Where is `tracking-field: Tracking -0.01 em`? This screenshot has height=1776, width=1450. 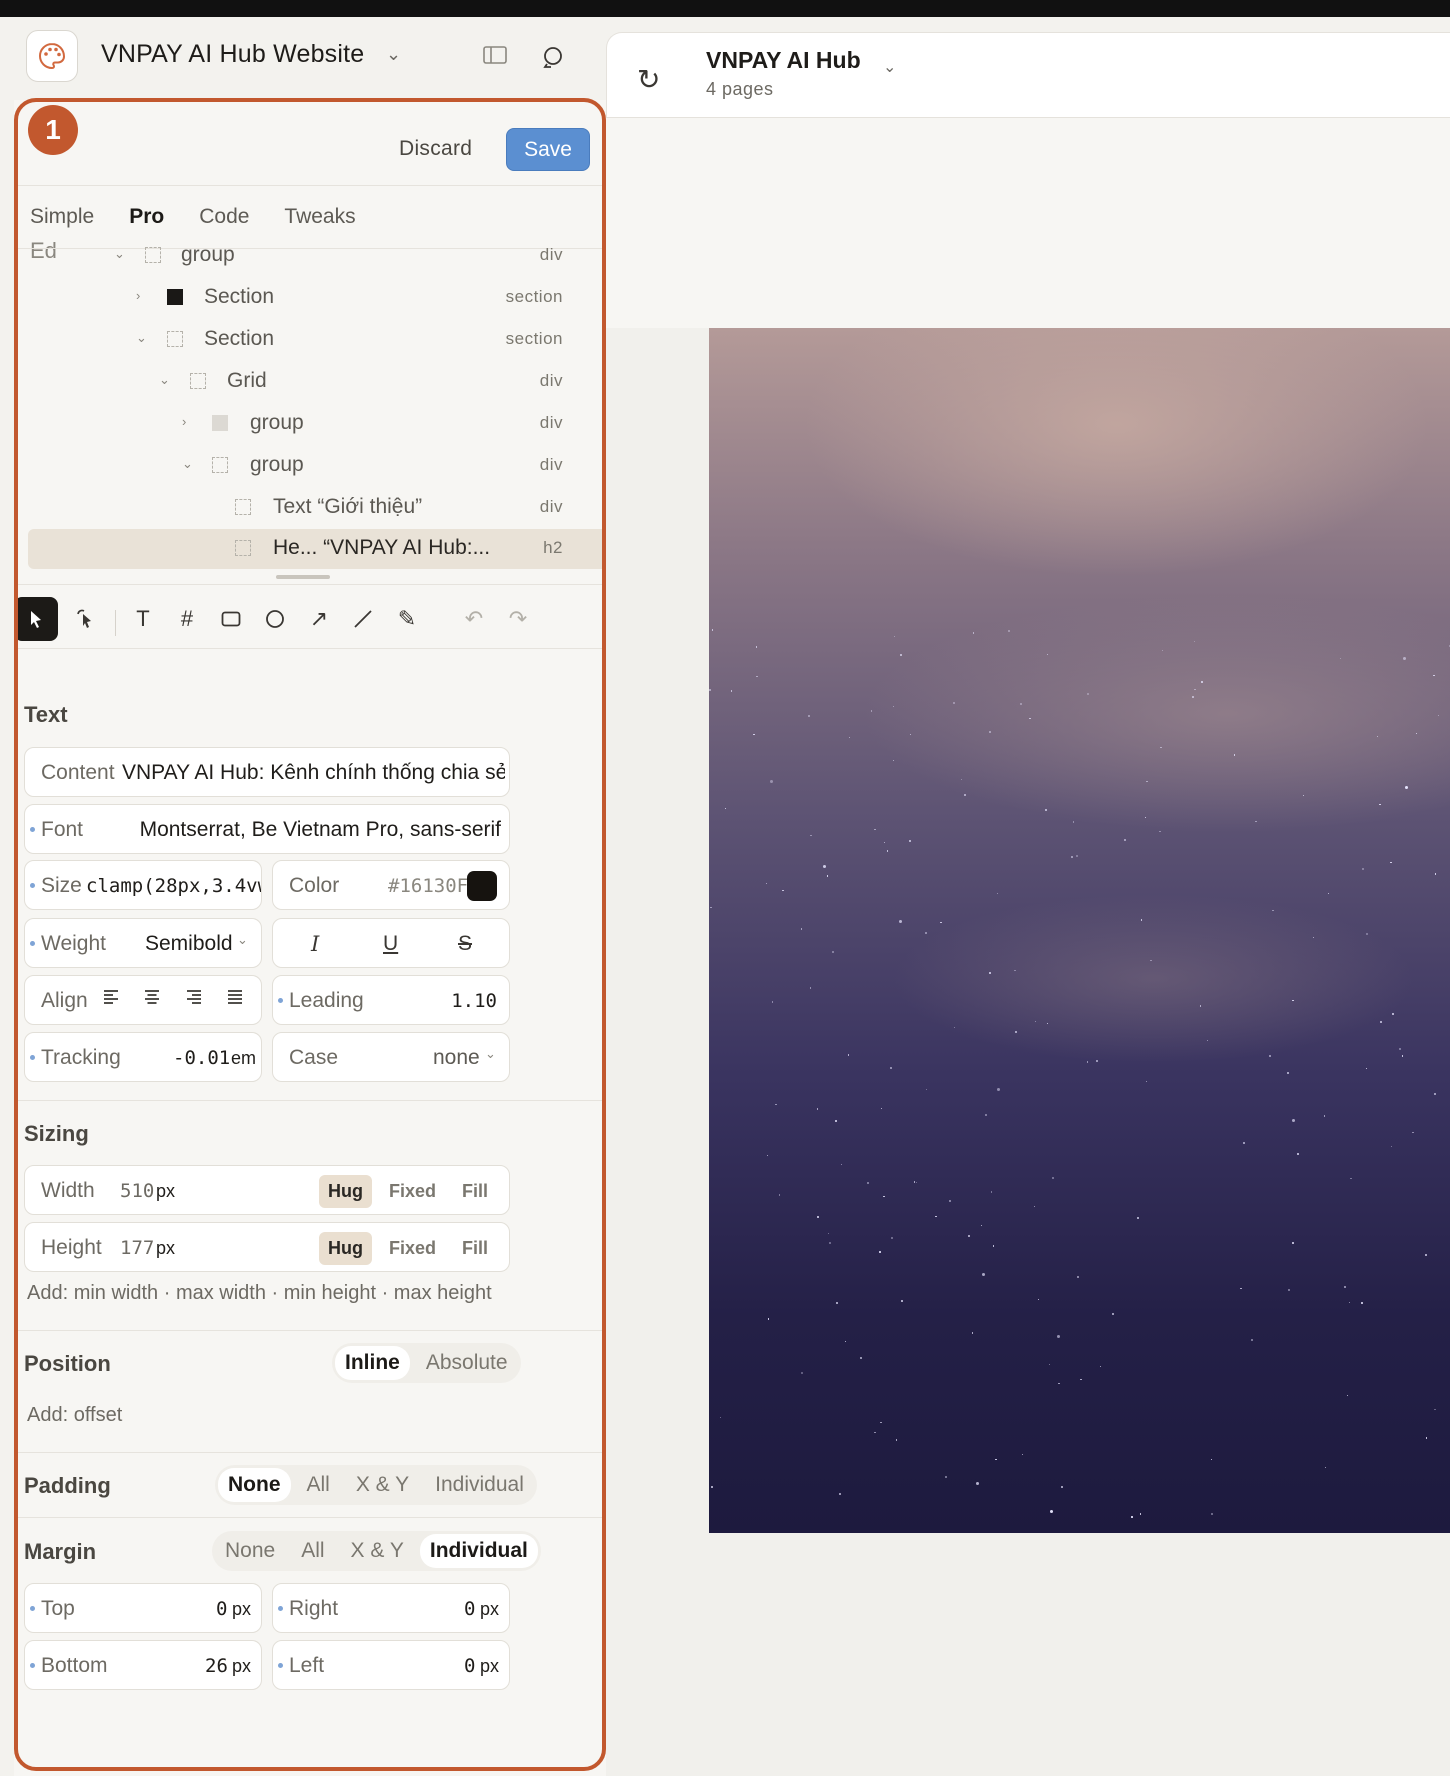
tracking-field: Tracking -0.01 em is located at coordinates (143, 1057).